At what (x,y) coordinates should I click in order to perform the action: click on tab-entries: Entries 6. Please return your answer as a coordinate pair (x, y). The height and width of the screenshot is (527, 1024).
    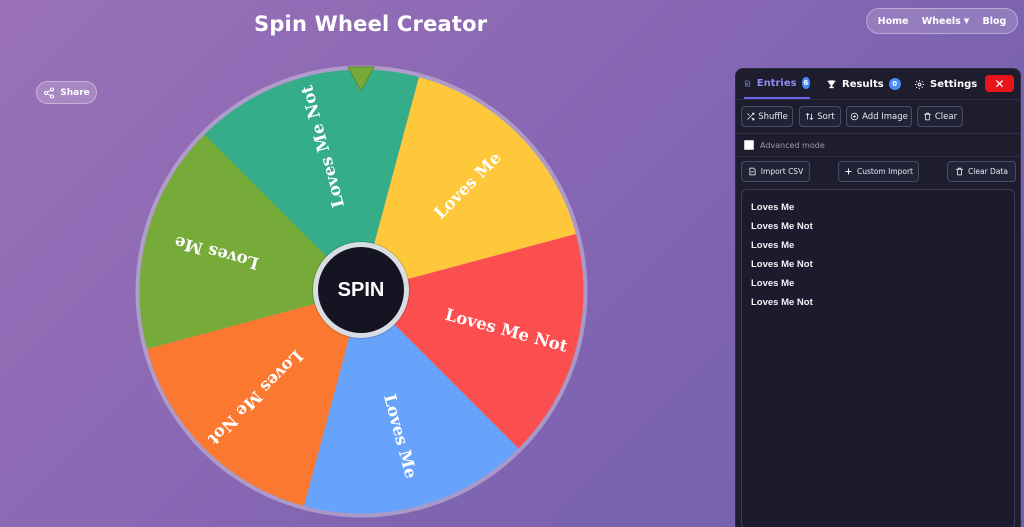
    Looking at the image, I should click on (777, 84).